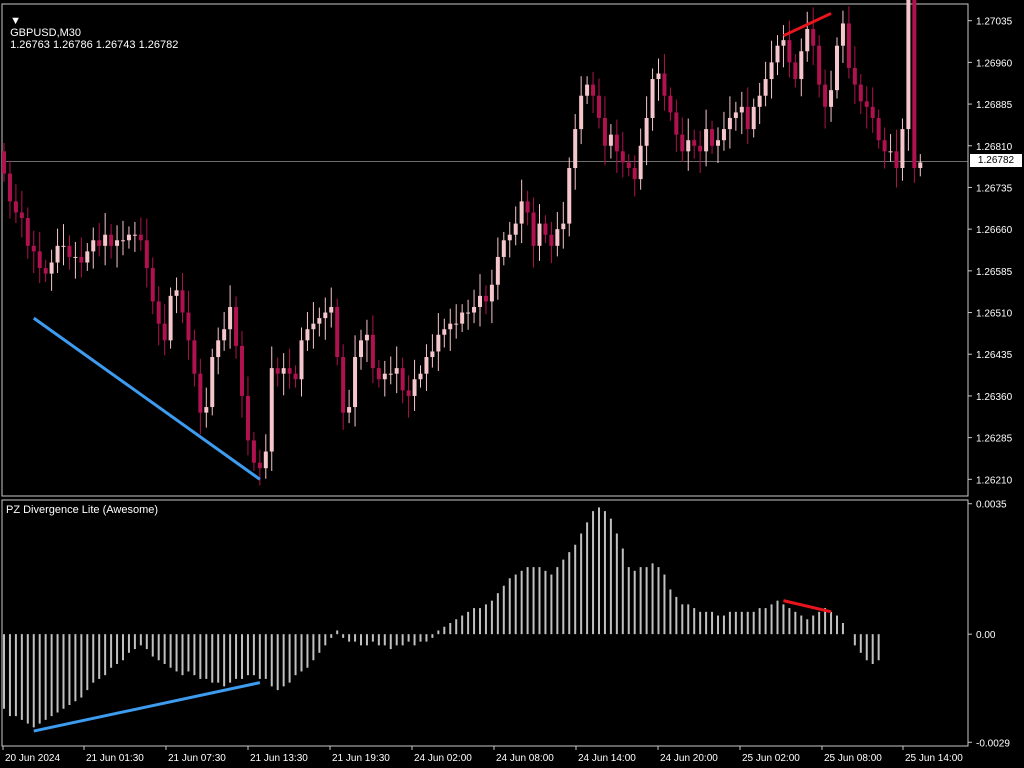 The image size is (1024, 768). Describe the element at coordinates (994, 439) in the screenshot. I see `price-tick-label: 1.26285` at that location.